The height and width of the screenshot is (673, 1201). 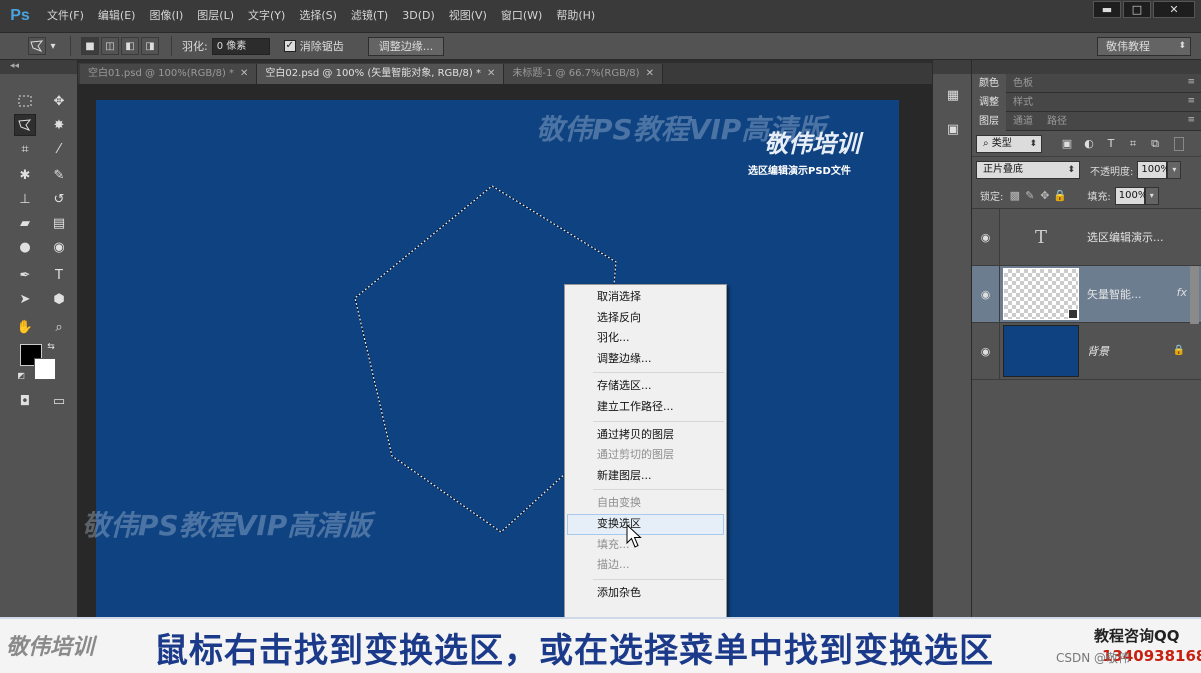 I want to click on polygonal-lasso-icon, so click(x=37, y=46).